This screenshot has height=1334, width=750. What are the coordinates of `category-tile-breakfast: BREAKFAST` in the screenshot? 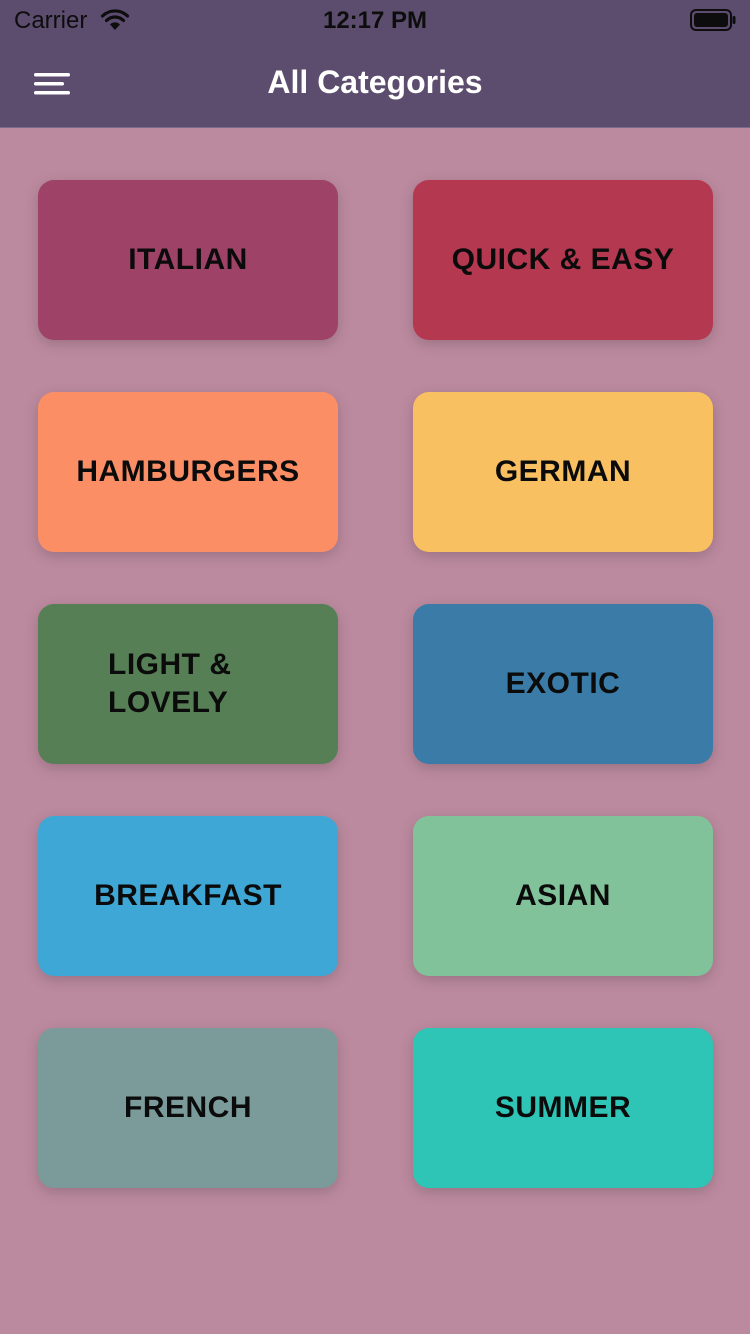 It's located at (188, 896).